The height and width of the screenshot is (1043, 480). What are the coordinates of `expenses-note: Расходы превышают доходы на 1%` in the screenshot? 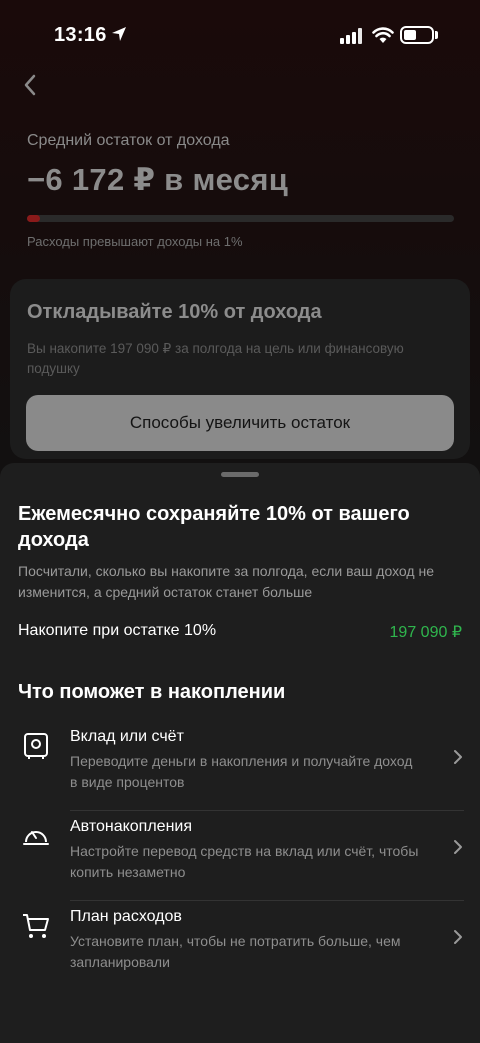 It's located at (135, 241).